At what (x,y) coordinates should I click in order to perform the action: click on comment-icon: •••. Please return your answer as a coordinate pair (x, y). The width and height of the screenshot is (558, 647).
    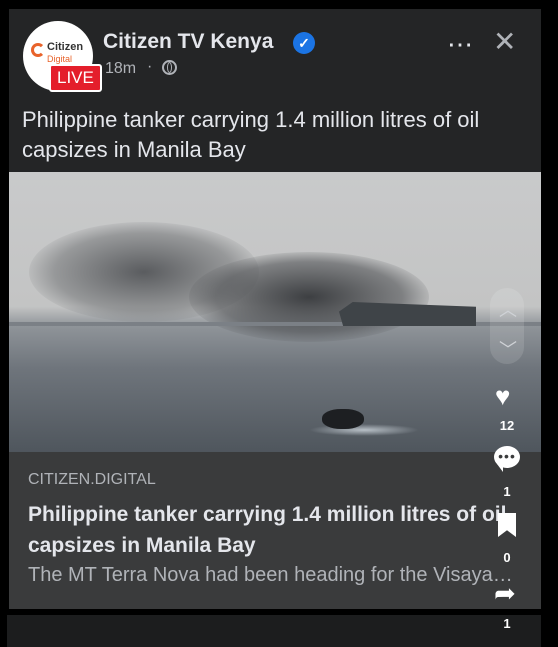
    Looking at the image, I should click on (507, 459).